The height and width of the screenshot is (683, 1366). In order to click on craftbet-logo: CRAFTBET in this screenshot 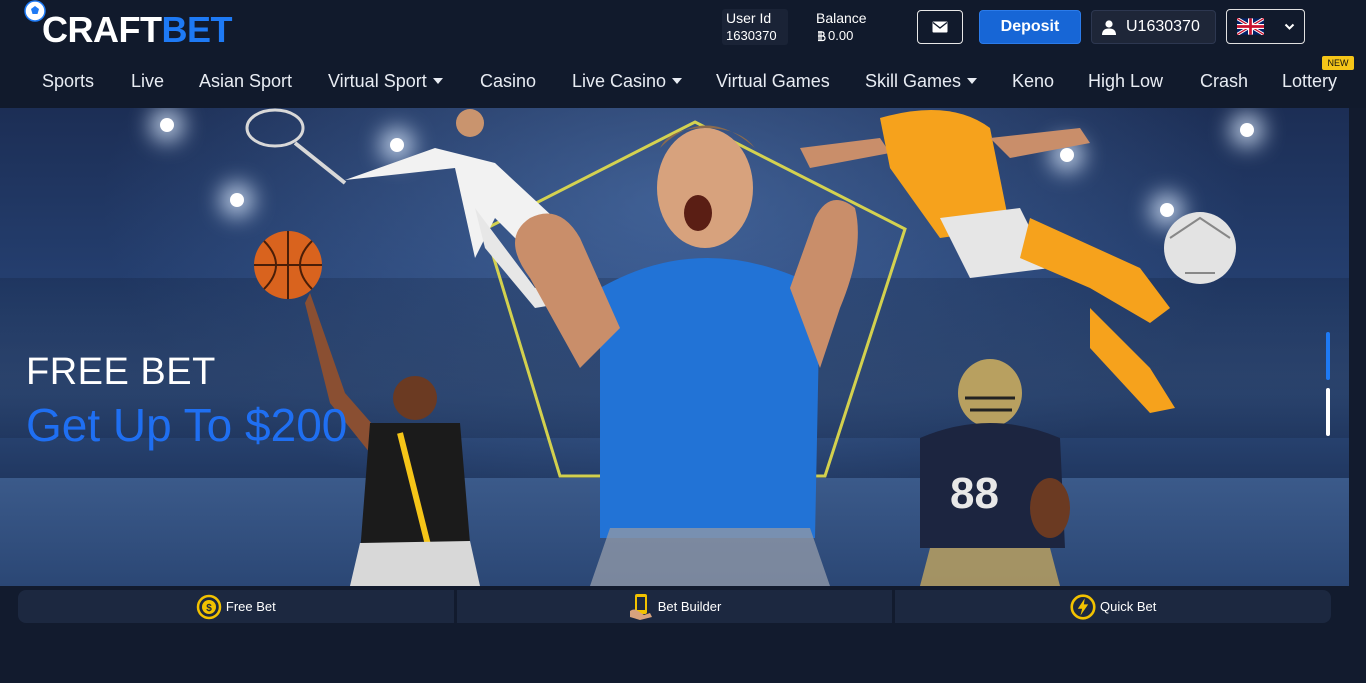, I will do `click(129, 25)`.